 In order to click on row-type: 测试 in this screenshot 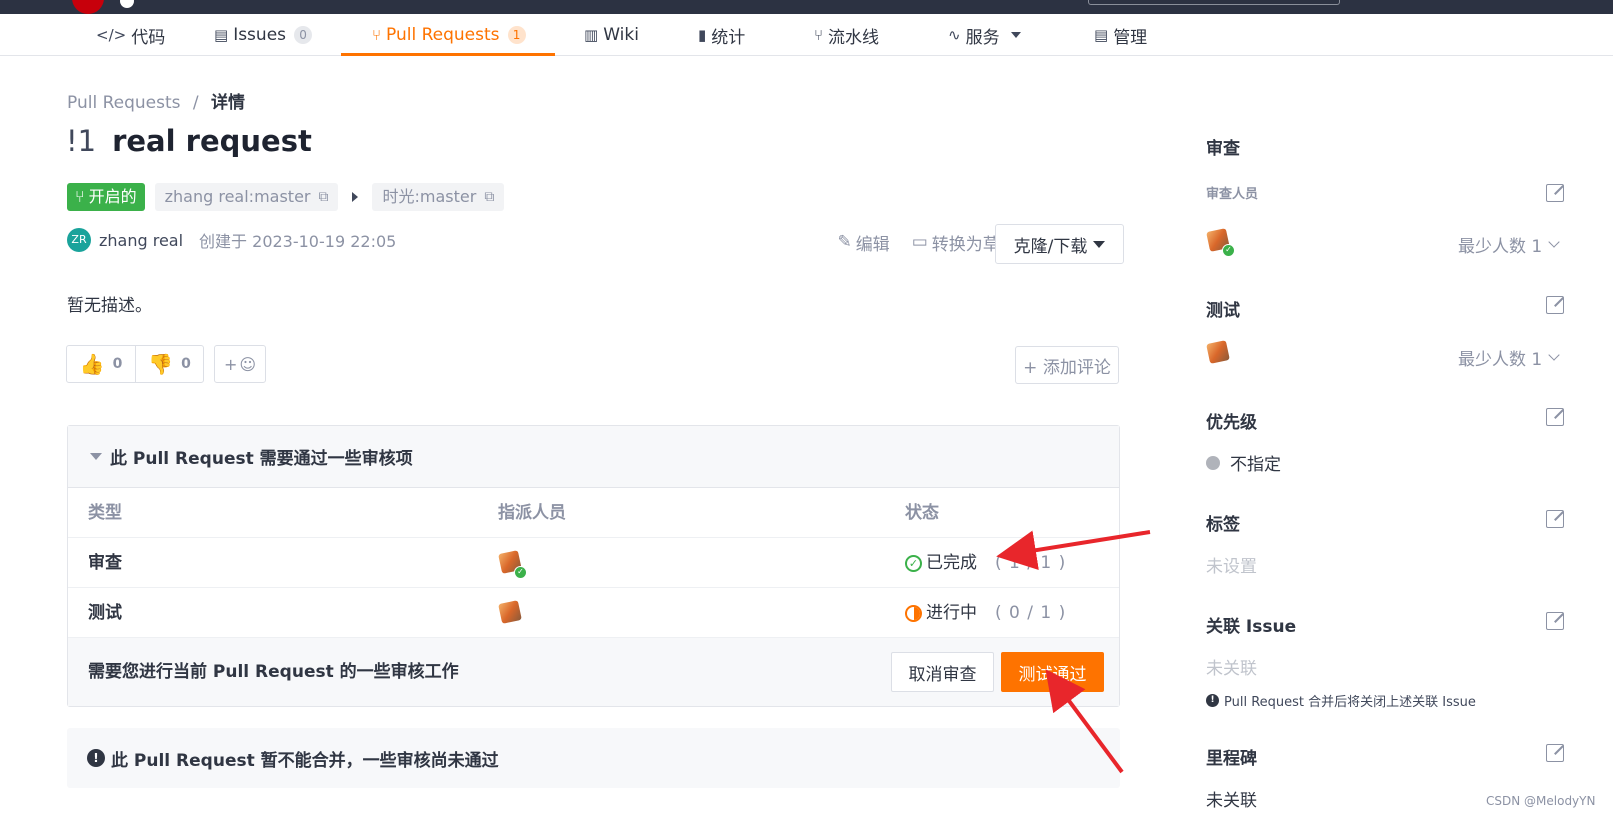, I will do `click(105, 613)`.